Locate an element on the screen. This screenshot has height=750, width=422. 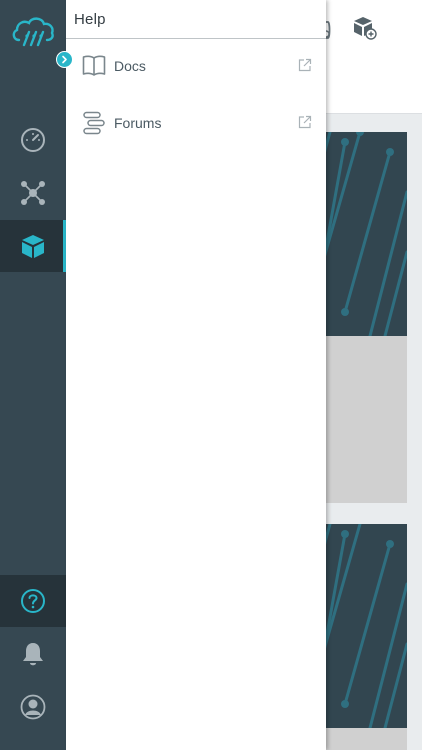
rail-help is located at coordinates (33, 601).